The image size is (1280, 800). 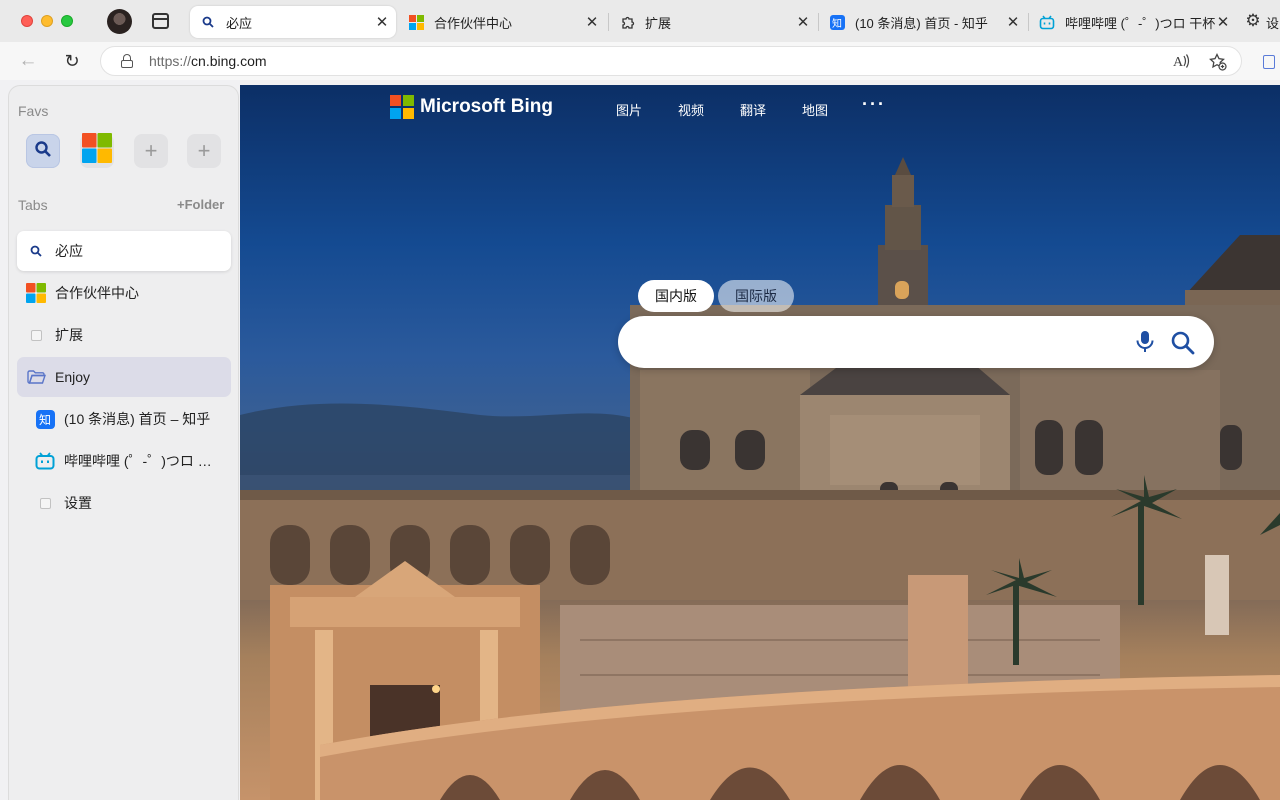 I want to click on sidebar-item-extensions: 扩展, so click(x=124, y=335).